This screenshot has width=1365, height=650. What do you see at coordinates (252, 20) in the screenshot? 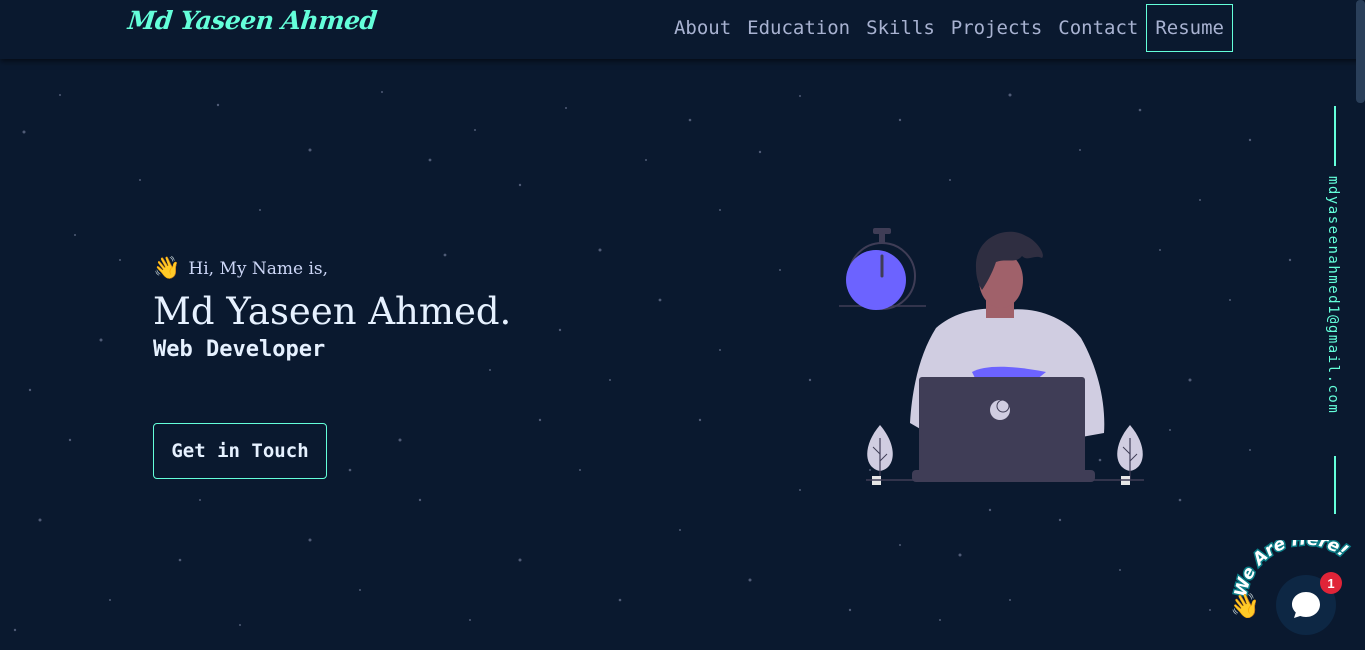
I see `brand-logo: Md Yaseen Ahmed` at bounding box center [252, 20].